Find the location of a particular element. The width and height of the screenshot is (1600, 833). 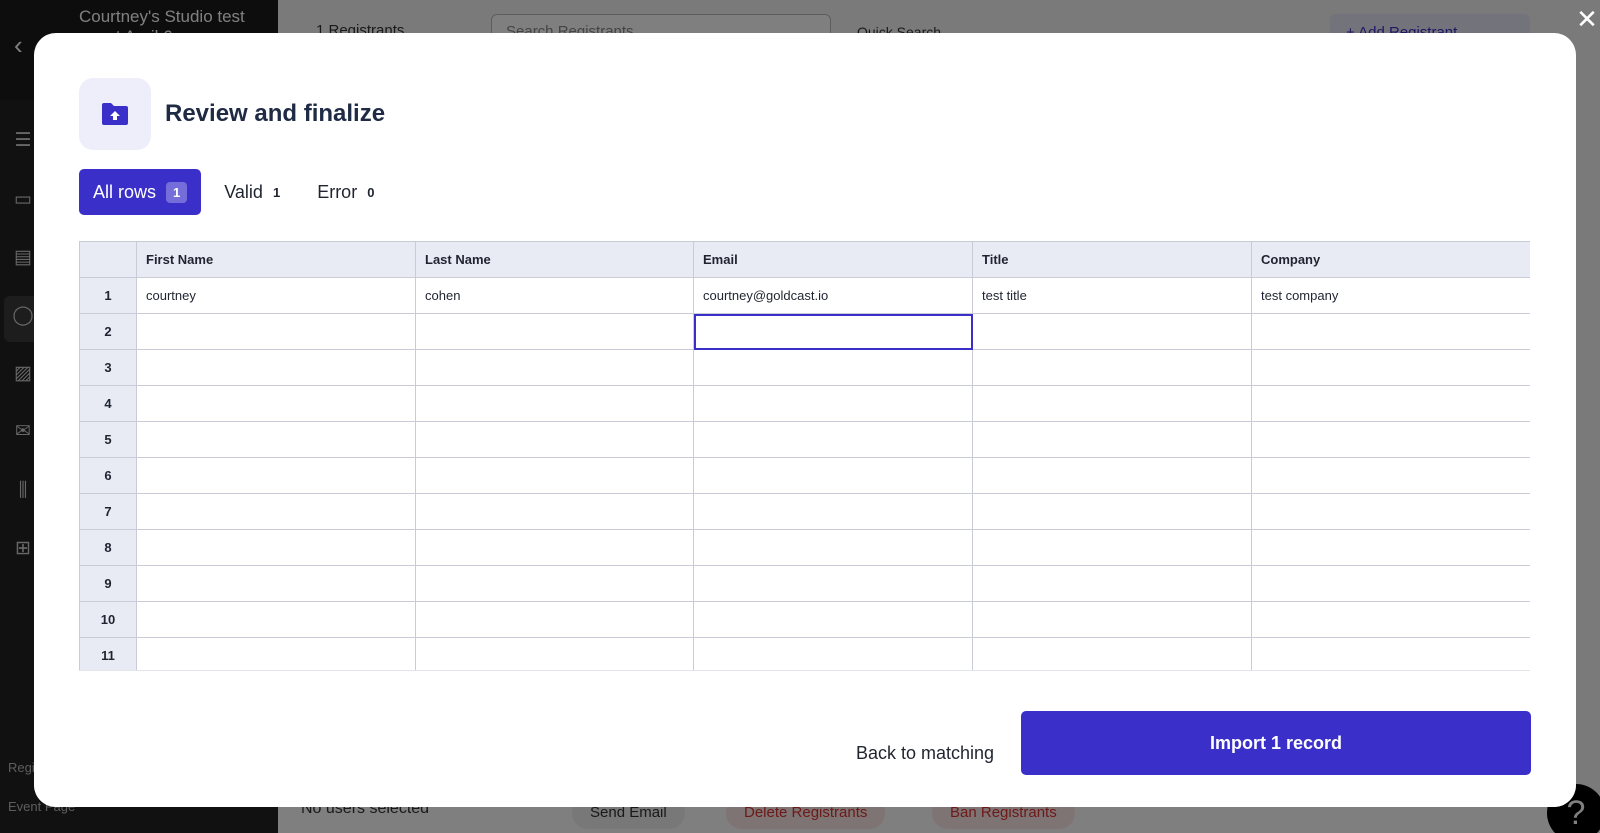

row-number: 1 is located at coordinates (108, 295).